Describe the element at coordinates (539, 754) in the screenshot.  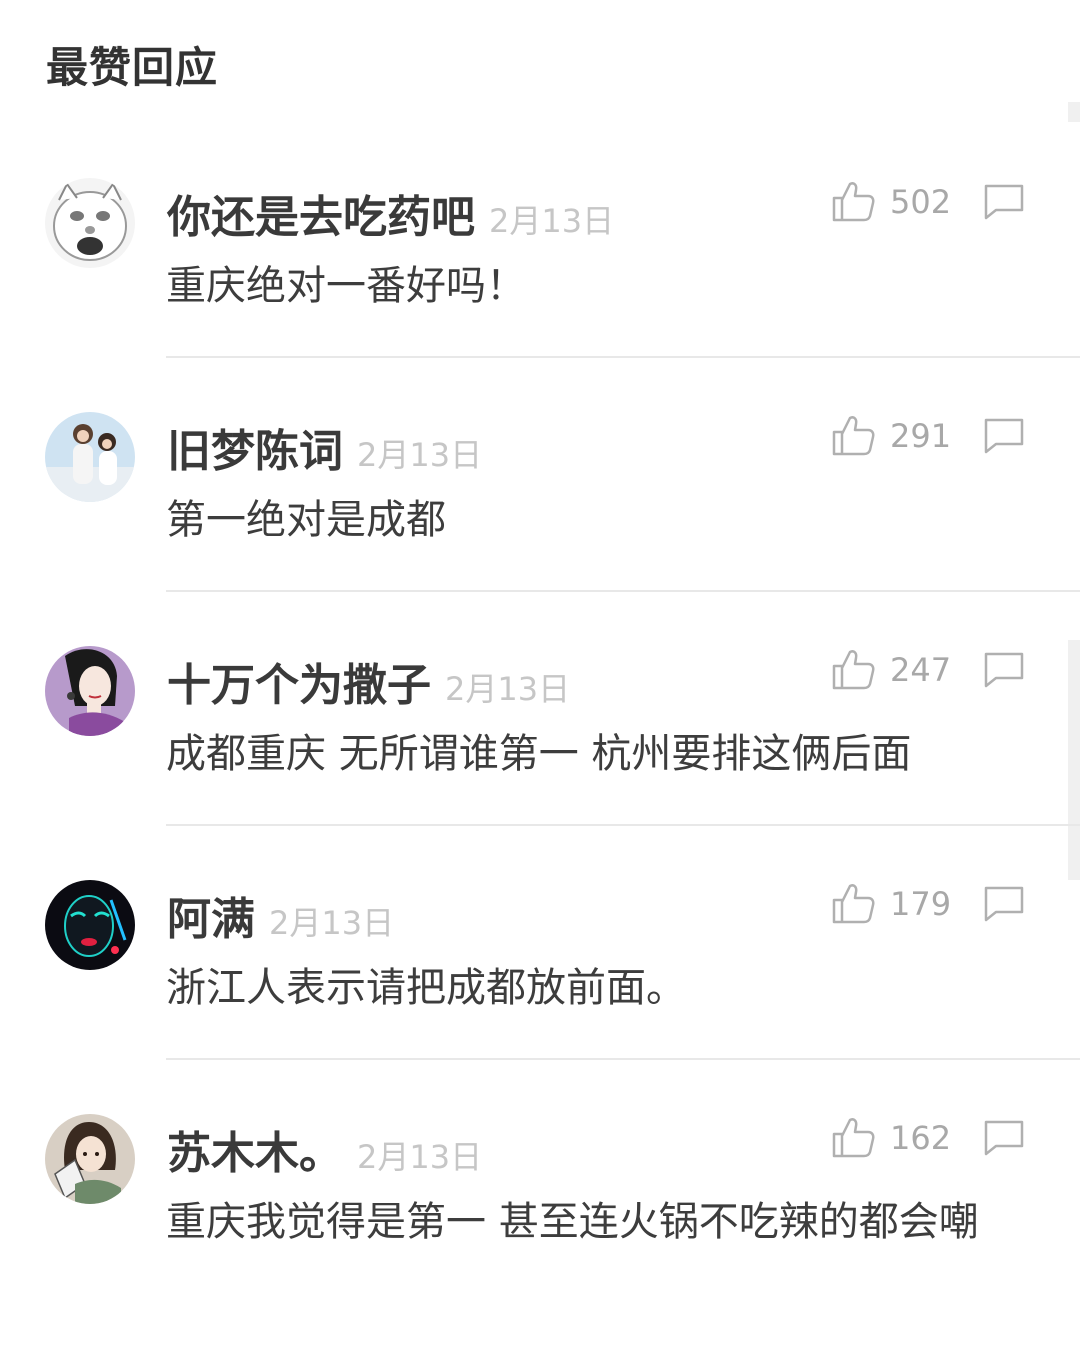
I see `comment-text: 成都重庆 无所谓谁第一 杭州要排这俩后面` at that location.